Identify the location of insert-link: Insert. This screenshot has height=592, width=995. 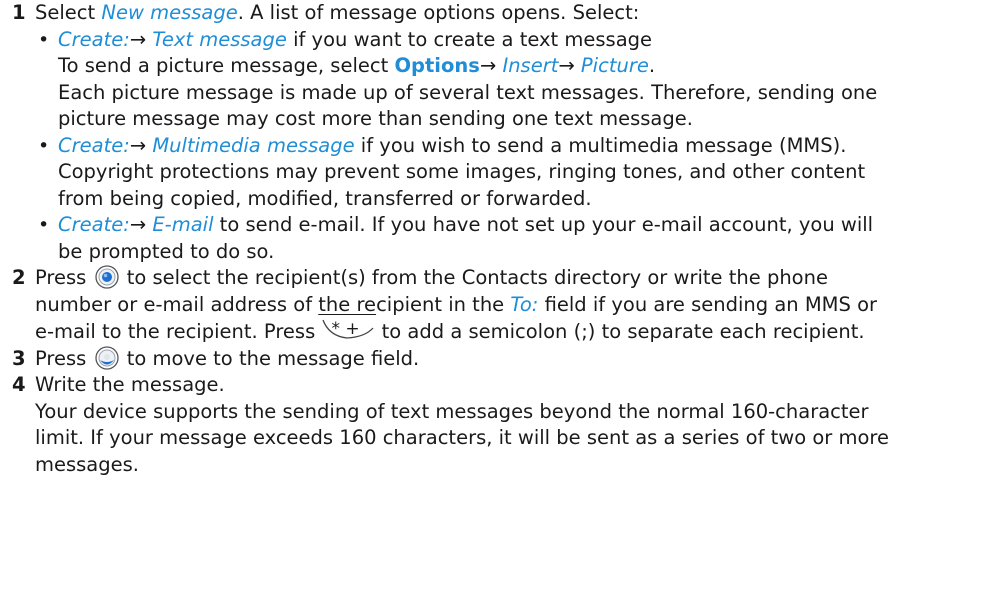
(530, 65).